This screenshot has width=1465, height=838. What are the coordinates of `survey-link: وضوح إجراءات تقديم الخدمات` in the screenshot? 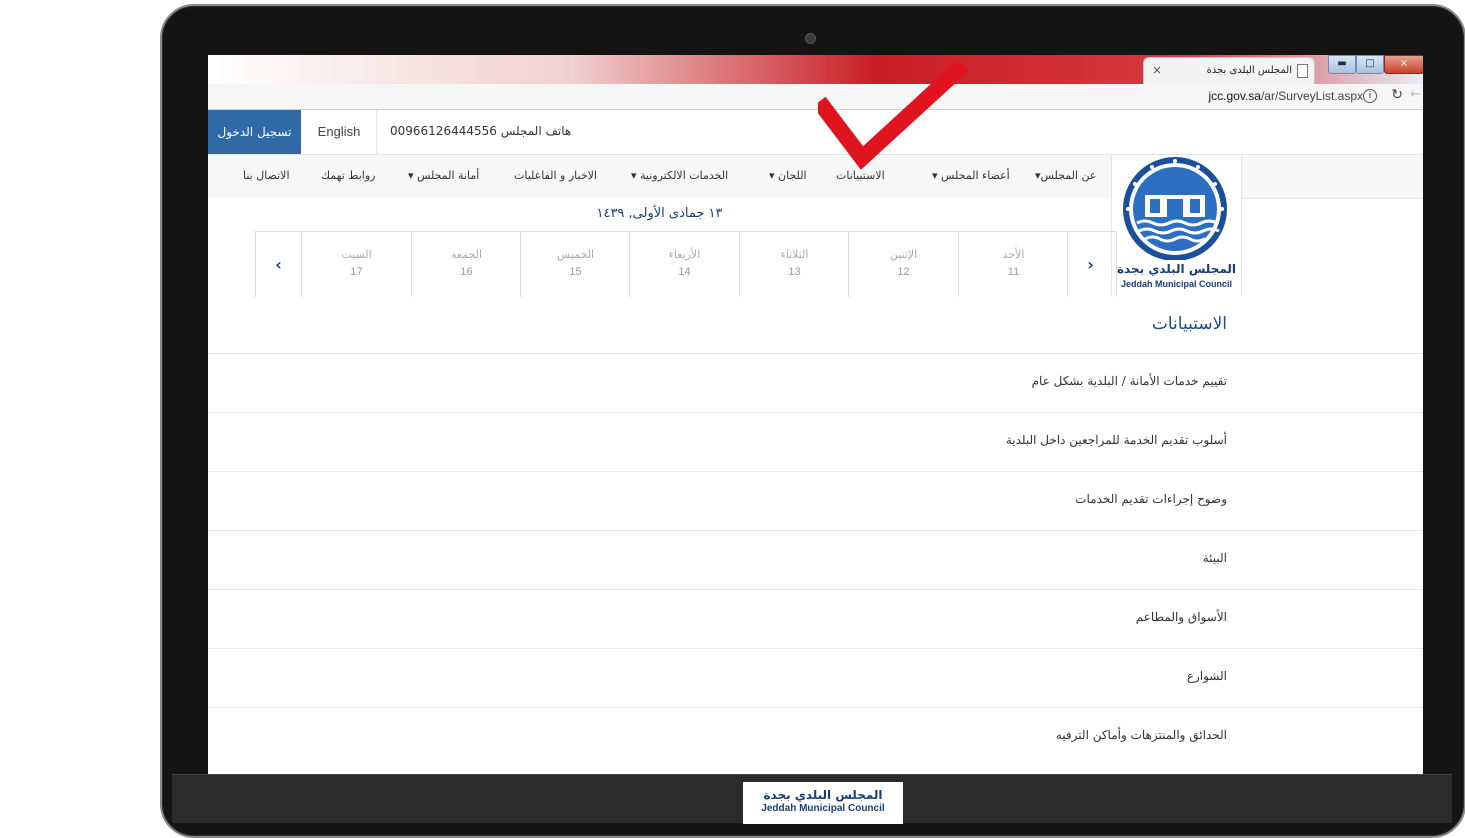 It's located at (1151, 499).